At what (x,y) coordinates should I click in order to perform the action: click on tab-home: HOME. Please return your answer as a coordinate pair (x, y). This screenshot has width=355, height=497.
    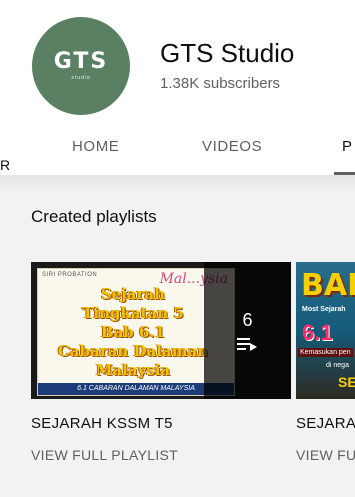
    Looking at the image, I should click on (95, 146).